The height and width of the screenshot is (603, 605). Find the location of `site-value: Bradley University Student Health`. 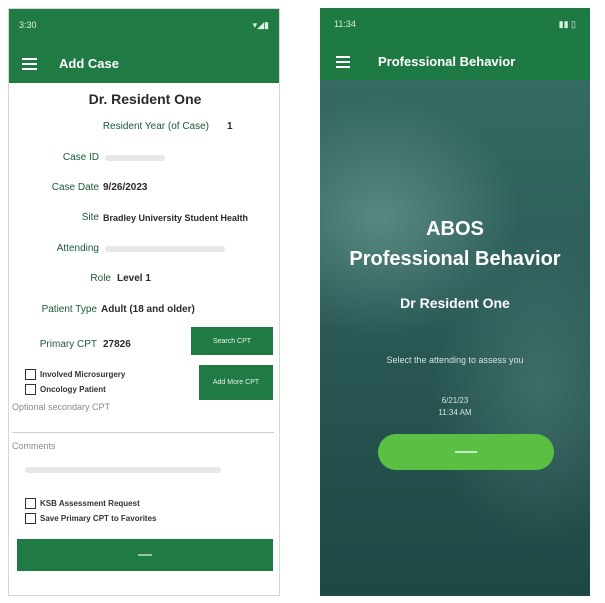

site-value: Bradley University Student Health is located at coordinates (175, 218).